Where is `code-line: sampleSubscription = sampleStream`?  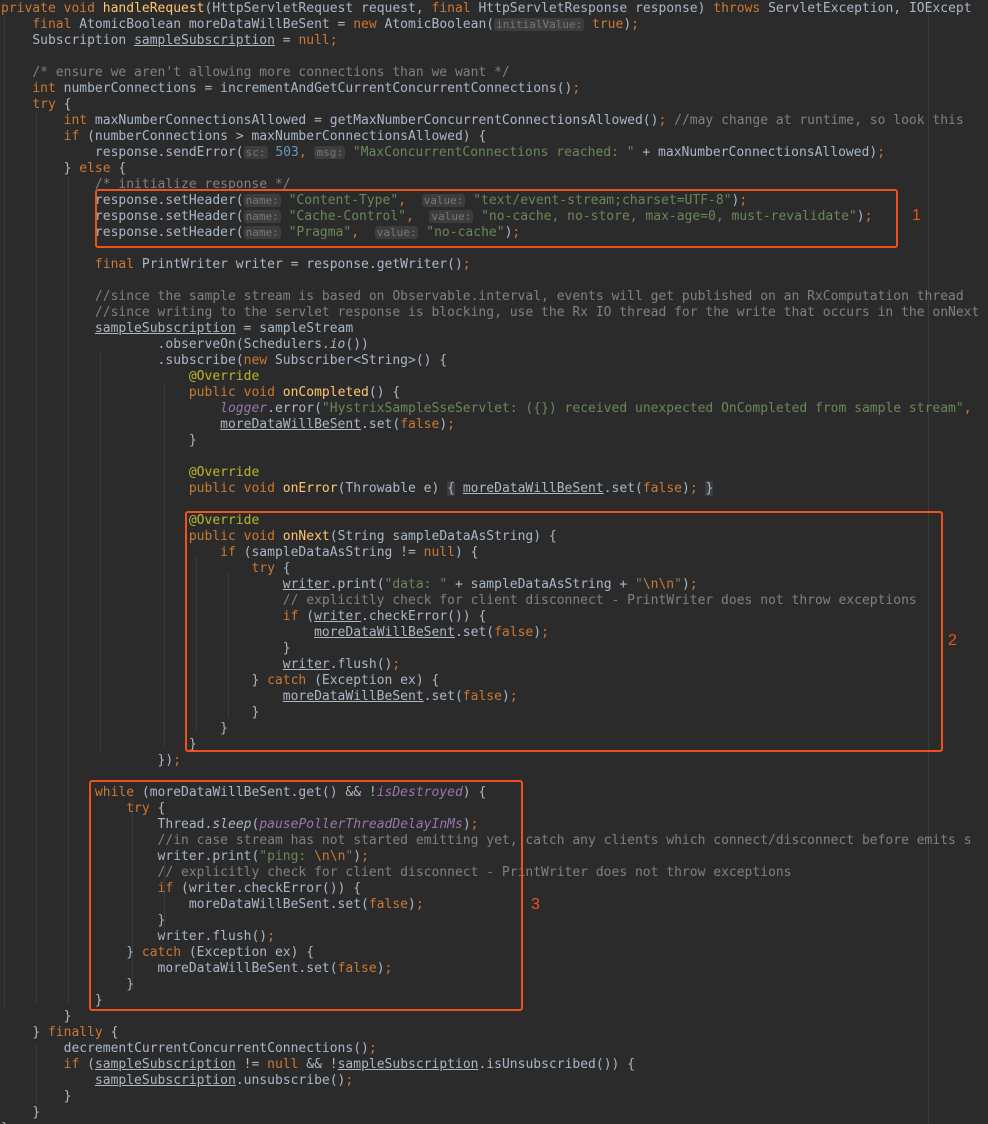 code-line: sampleSubscription = sampleStream is located at coordinates (177, 329).